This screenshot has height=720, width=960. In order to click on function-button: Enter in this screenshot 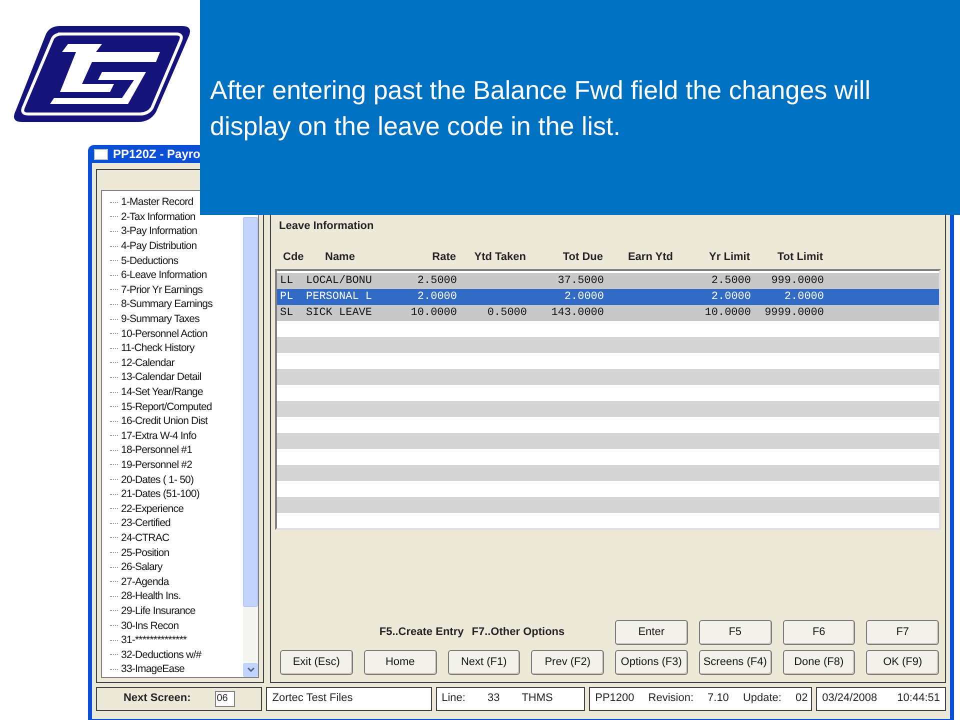, I will do `click(651, 632)`.